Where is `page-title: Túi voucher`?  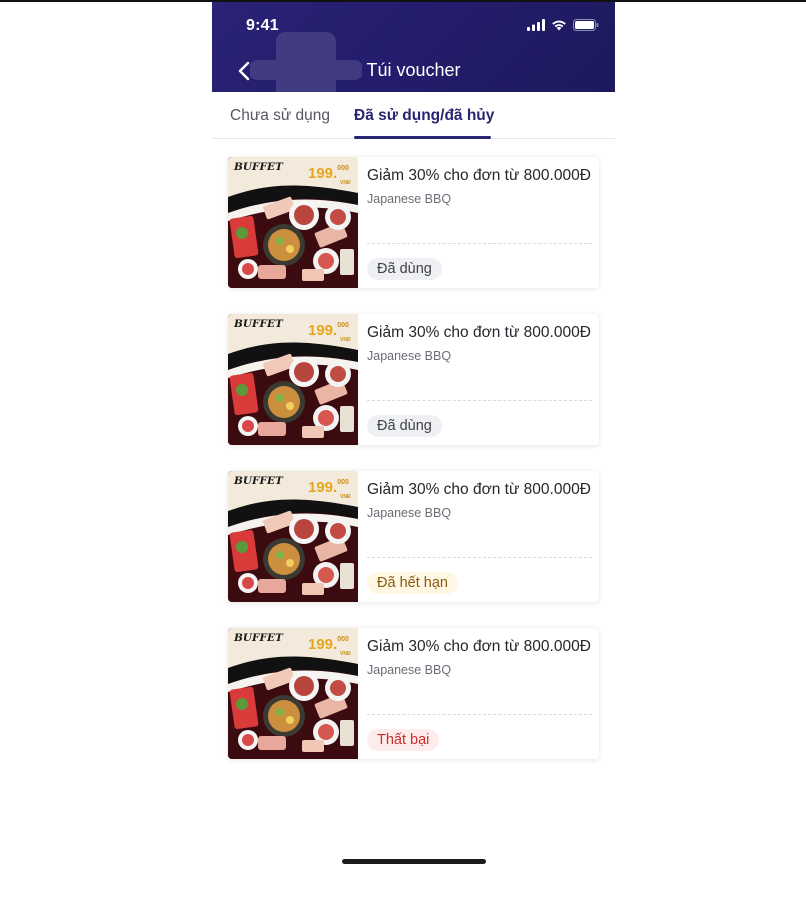 page-title: Túi voucher is located at coordinates (413, 70).